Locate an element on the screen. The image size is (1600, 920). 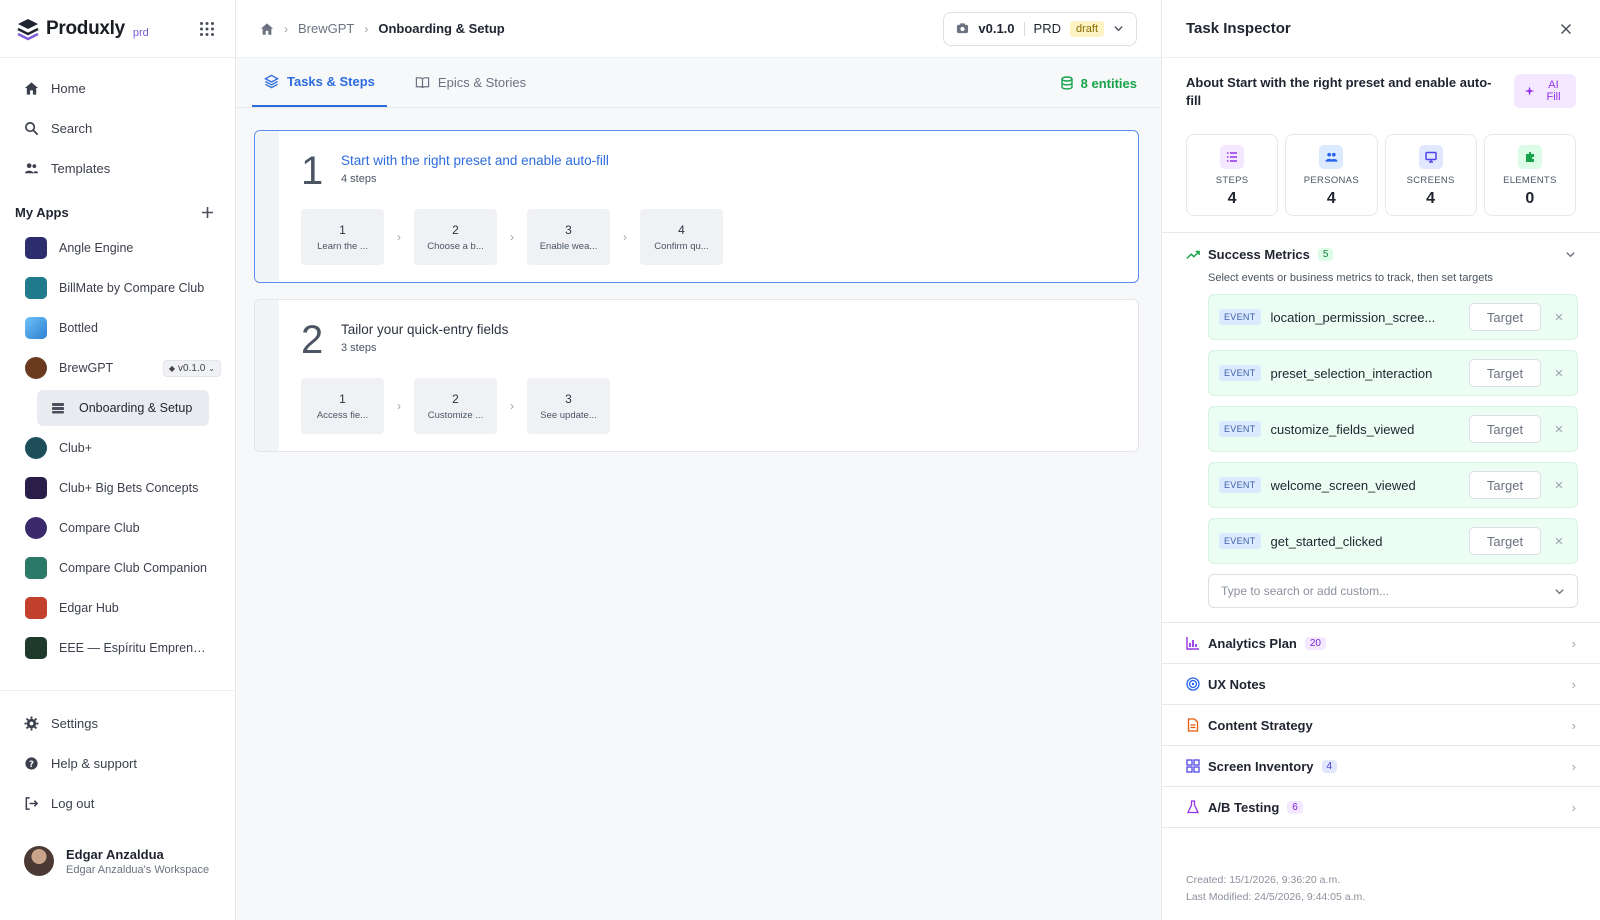
stat-card-steps: STEPS 4 is located at coordinates (1232, 175).